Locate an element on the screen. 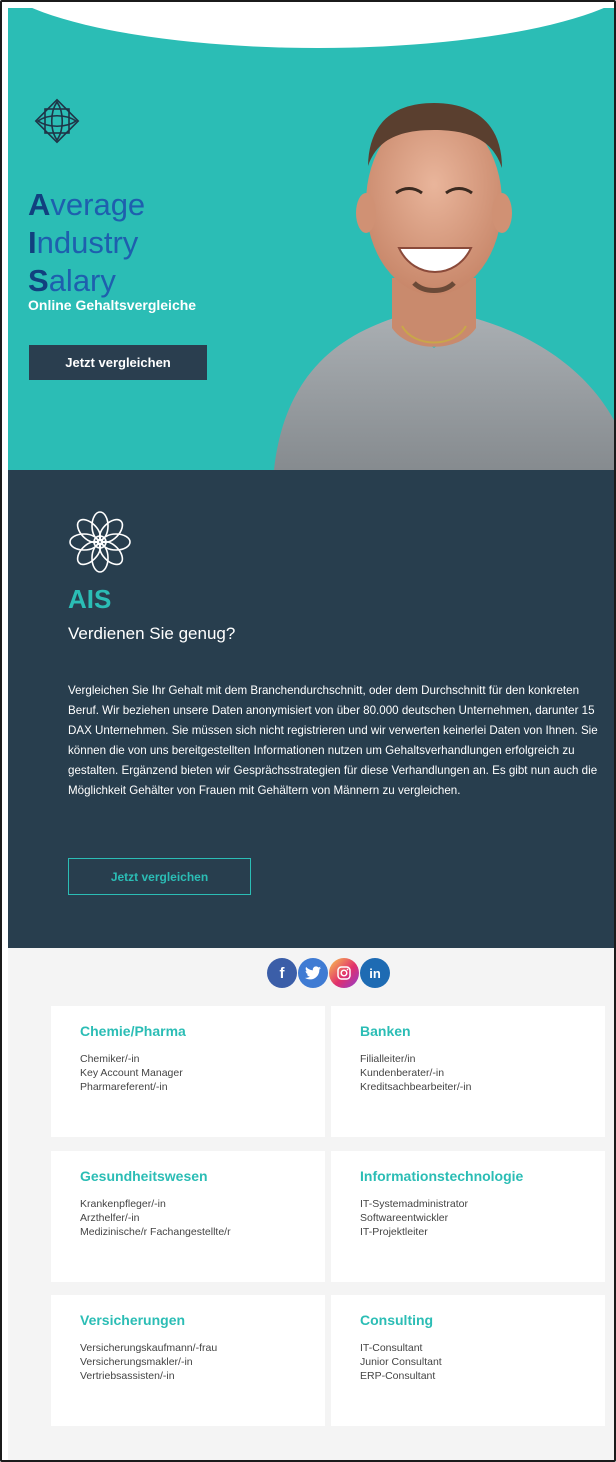  job-item: Softwareentwickler is located at coordinates (468, 1218).